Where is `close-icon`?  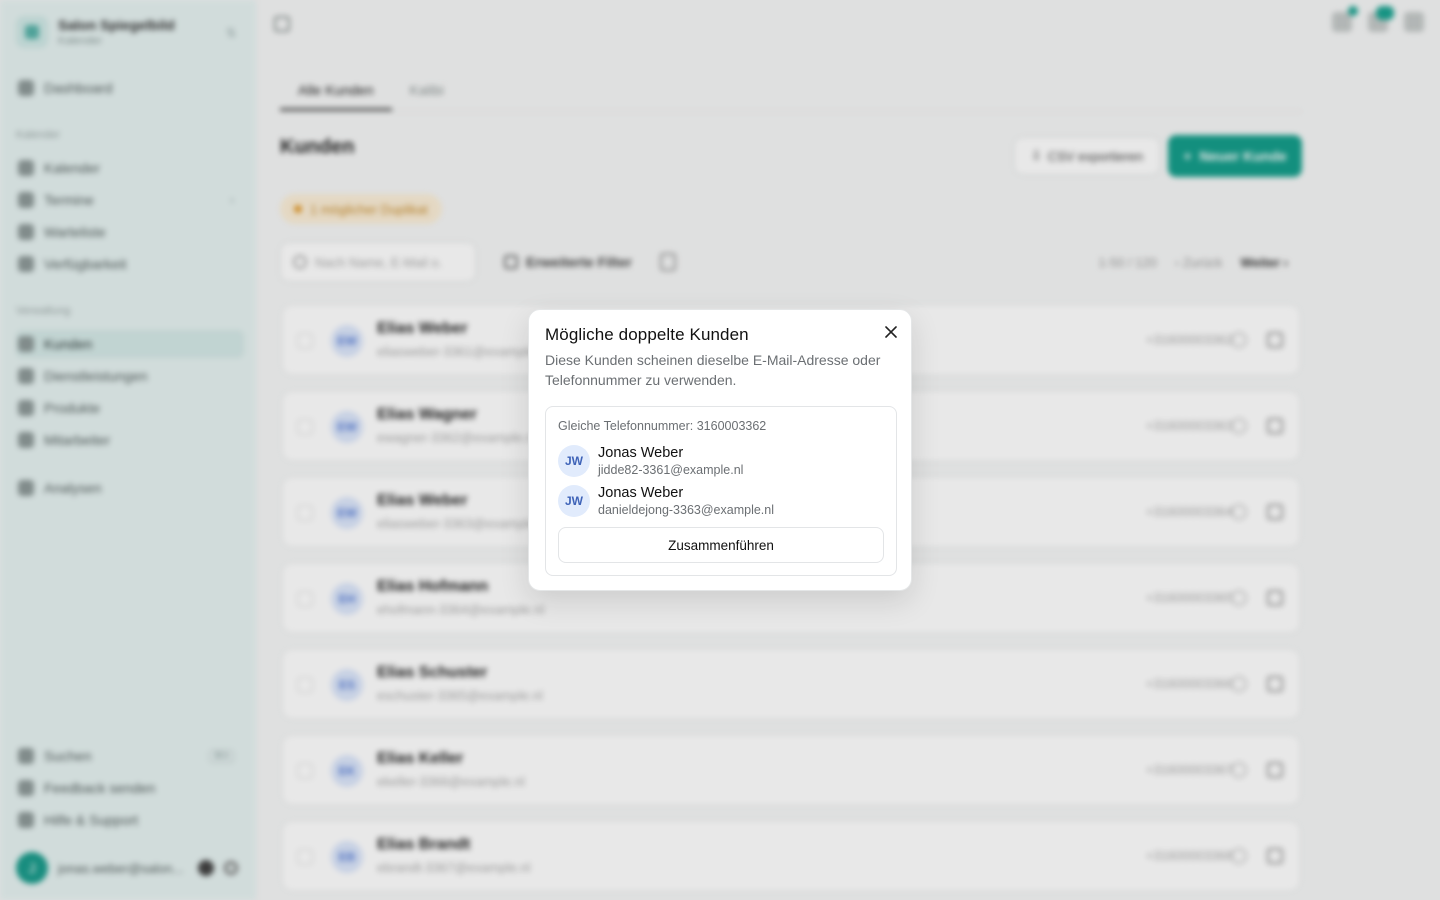
close-icon is located at coordinates (891, 332).